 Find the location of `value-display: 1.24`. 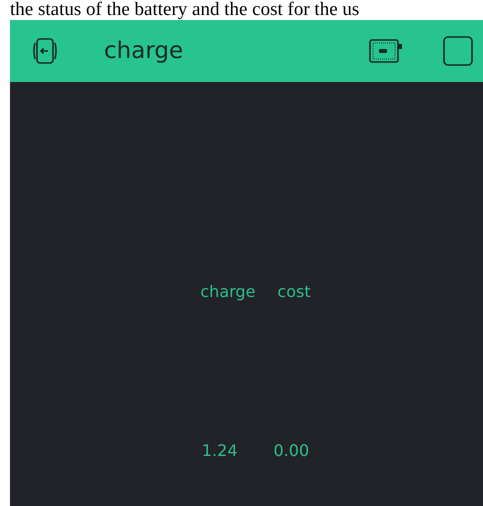

value-display: 1.24 is located at coordinates (220, 450).